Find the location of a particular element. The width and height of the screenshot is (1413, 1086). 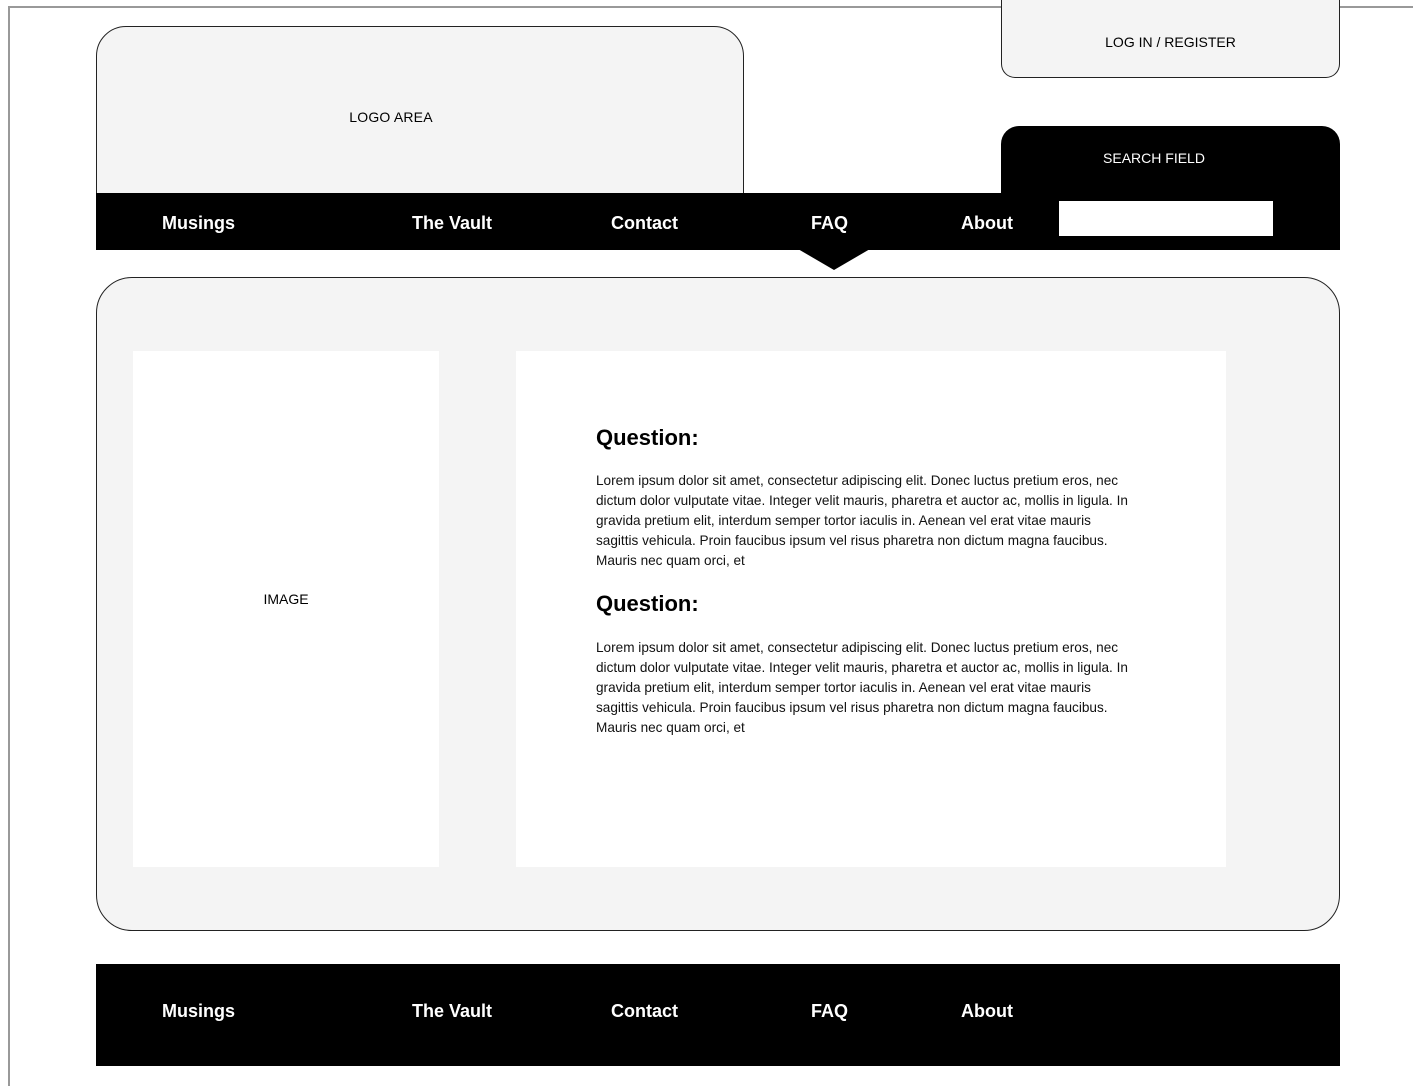

logo-area: LOGO AREA is located at coordinates (420, 116).